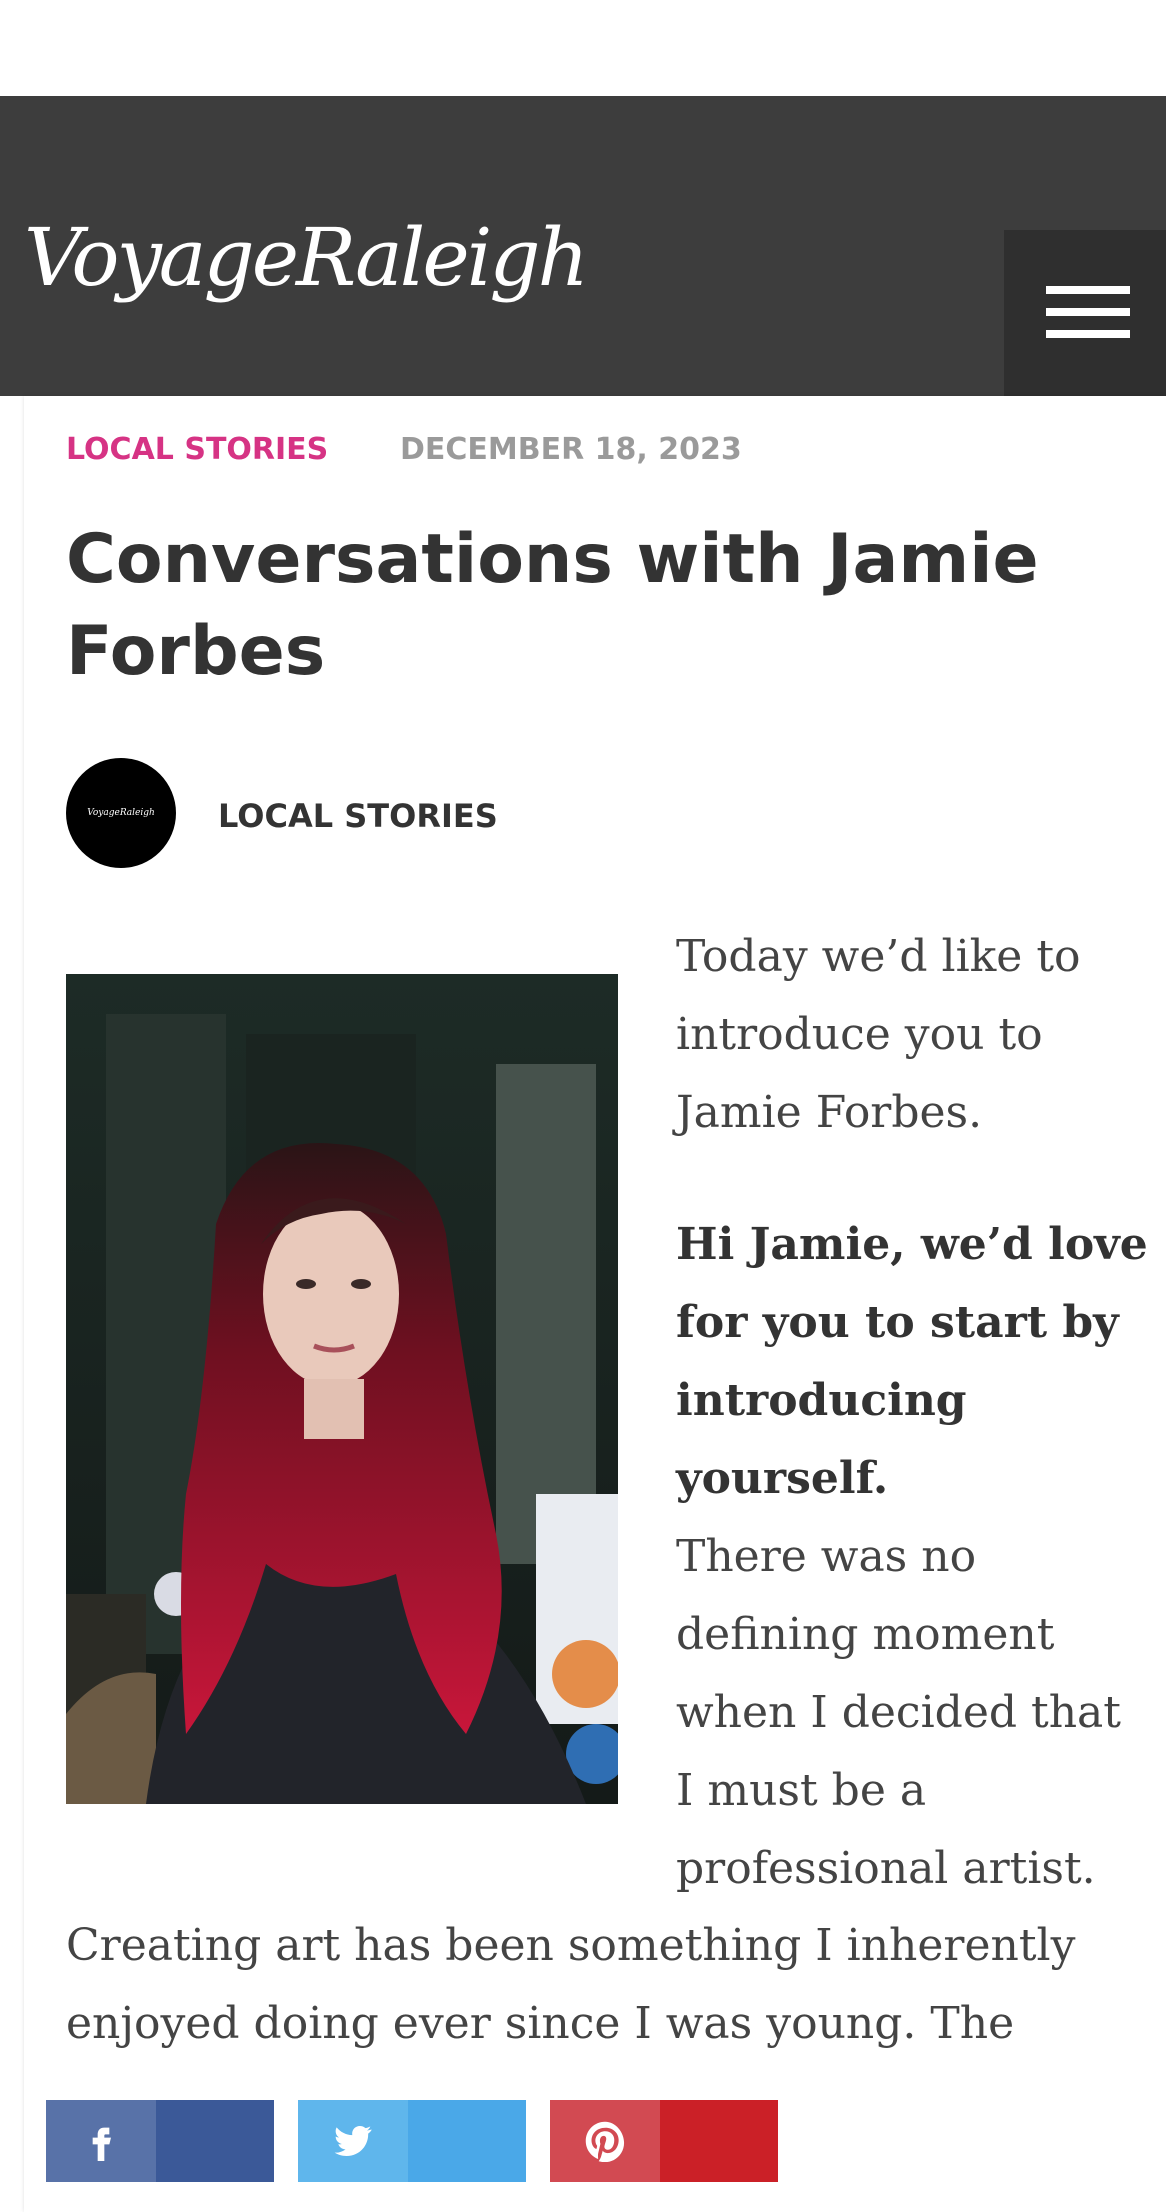  I want to click on answer-line: professional artist., so click(886, 1868).